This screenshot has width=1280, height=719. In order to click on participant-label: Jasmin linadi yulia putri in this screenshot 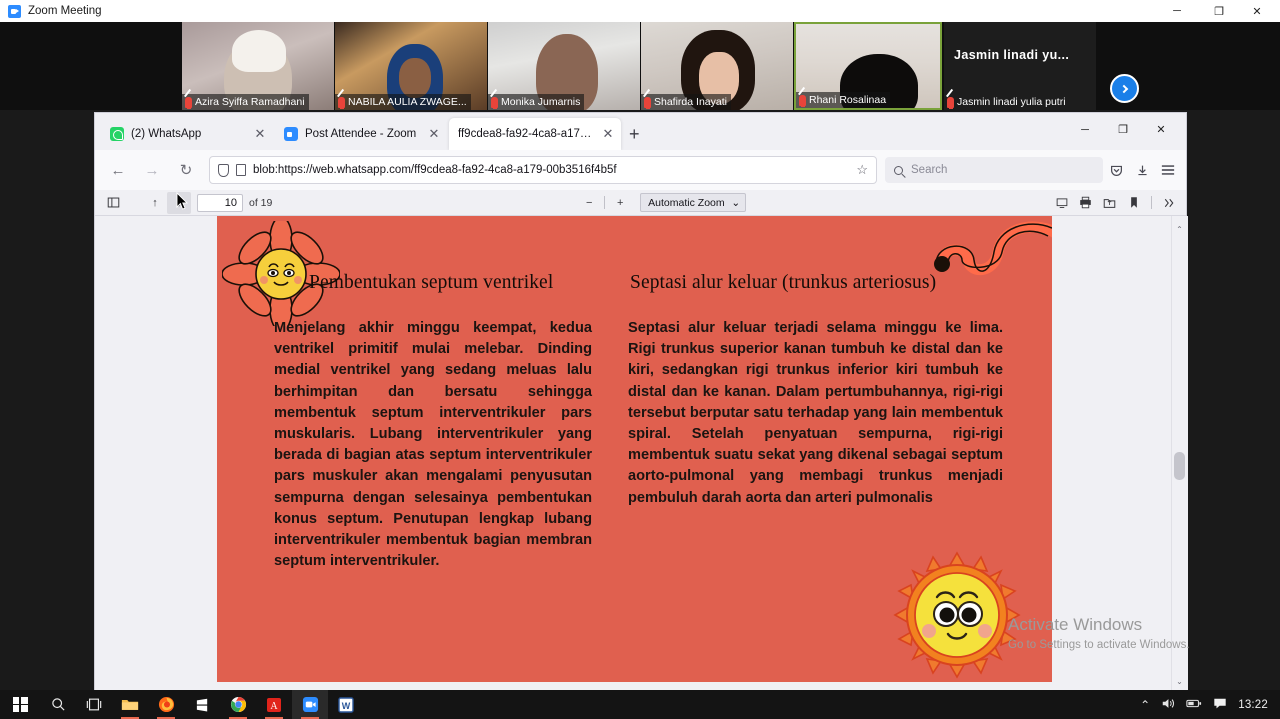, I will do `click(1007, 102)`.